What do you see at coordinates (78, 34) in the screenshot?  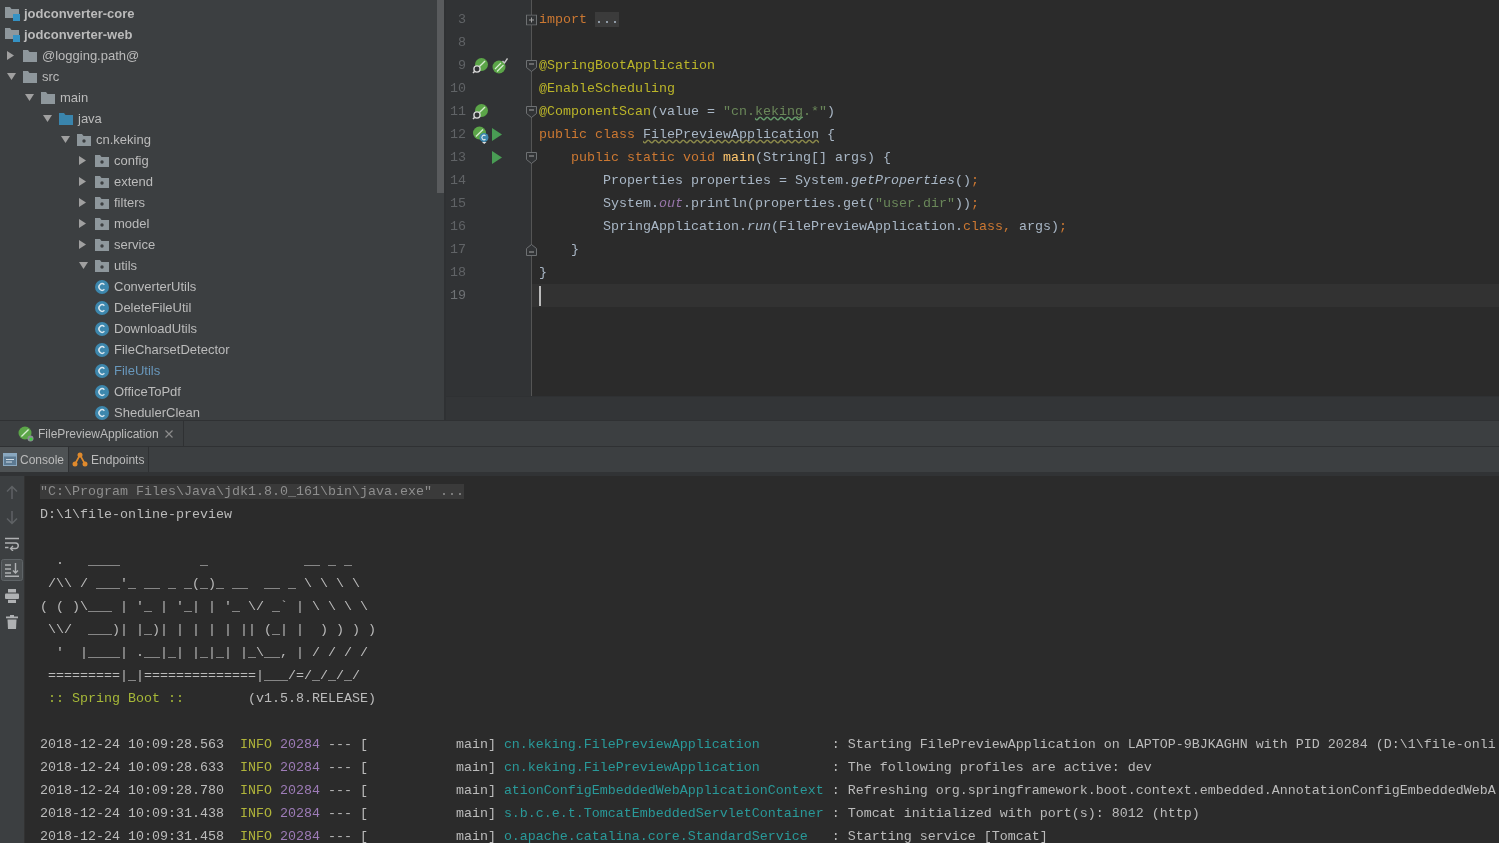 I see `tree-item: jodconverter-web` at bounding box center [78, 34].